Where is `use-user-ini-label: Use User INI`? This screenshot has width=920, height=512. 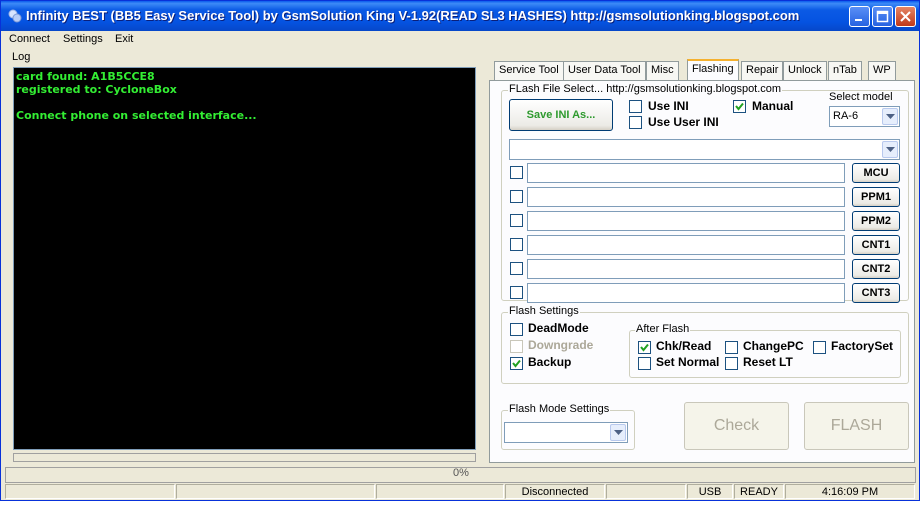 use-user-ini-label: Use User INI is located at coordinates (683, 122).